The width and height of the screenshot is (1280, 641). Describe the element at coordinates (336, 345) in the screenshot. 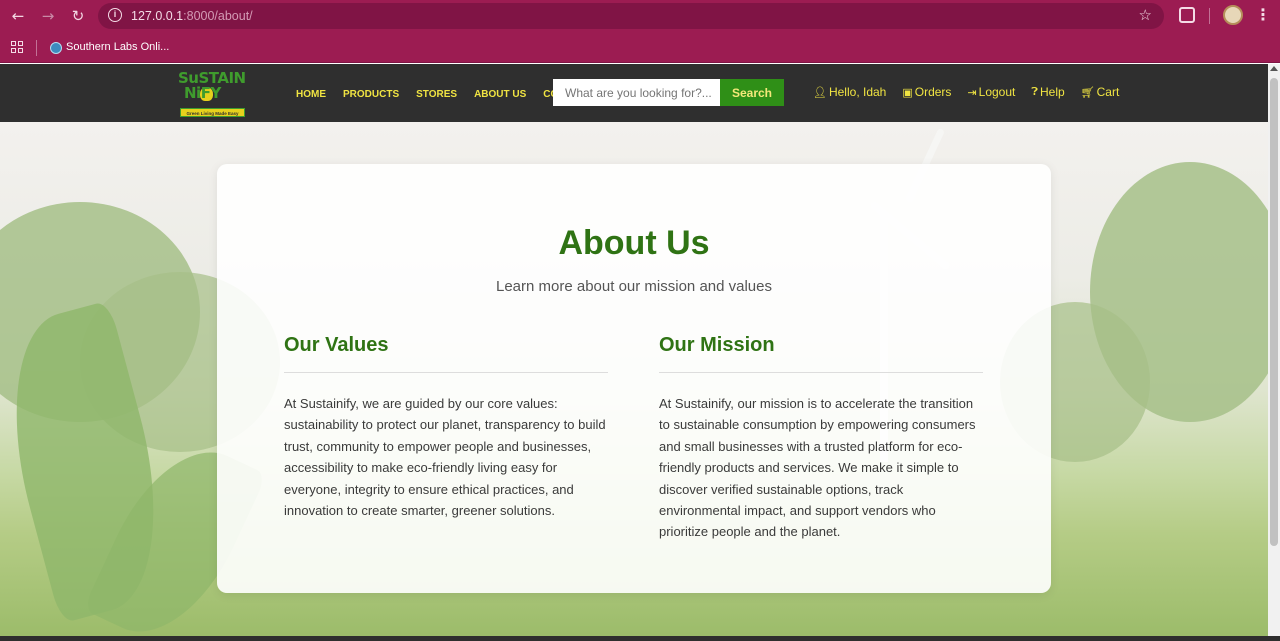

I see `values-heading: Our Values` at that location.